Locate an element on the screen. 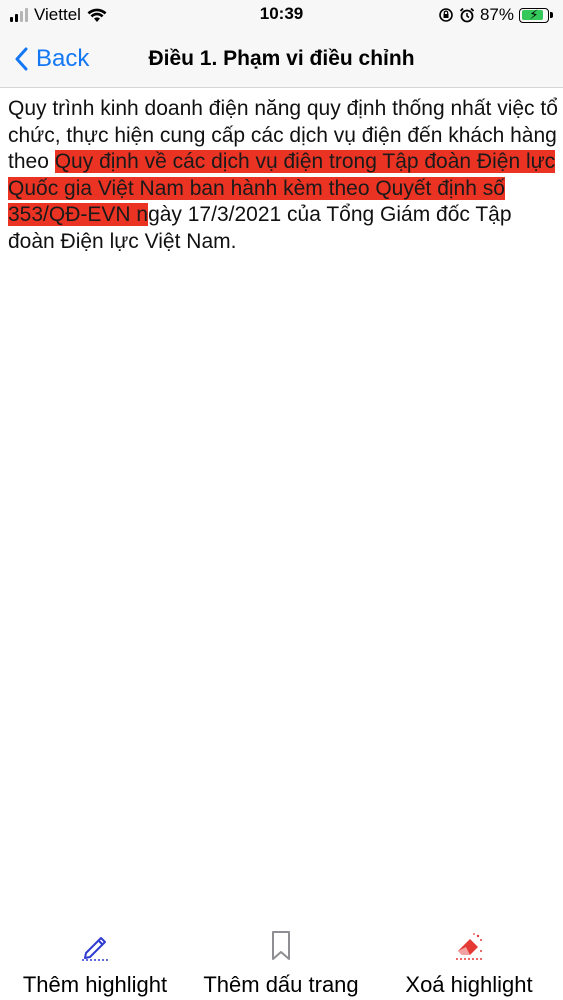  orientation-lock-icon is located at coordinates (446, 15).